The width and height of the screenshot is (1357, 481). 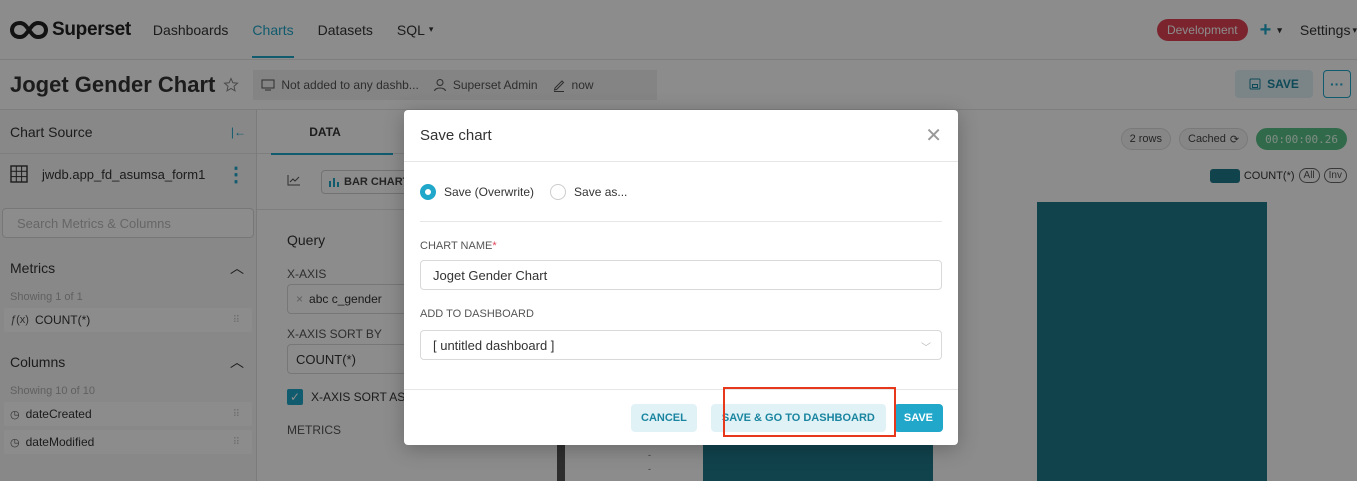 I want to click on add-to-dashboard-label: ADD TO DASHBOARD, so click(x=477, y=314).